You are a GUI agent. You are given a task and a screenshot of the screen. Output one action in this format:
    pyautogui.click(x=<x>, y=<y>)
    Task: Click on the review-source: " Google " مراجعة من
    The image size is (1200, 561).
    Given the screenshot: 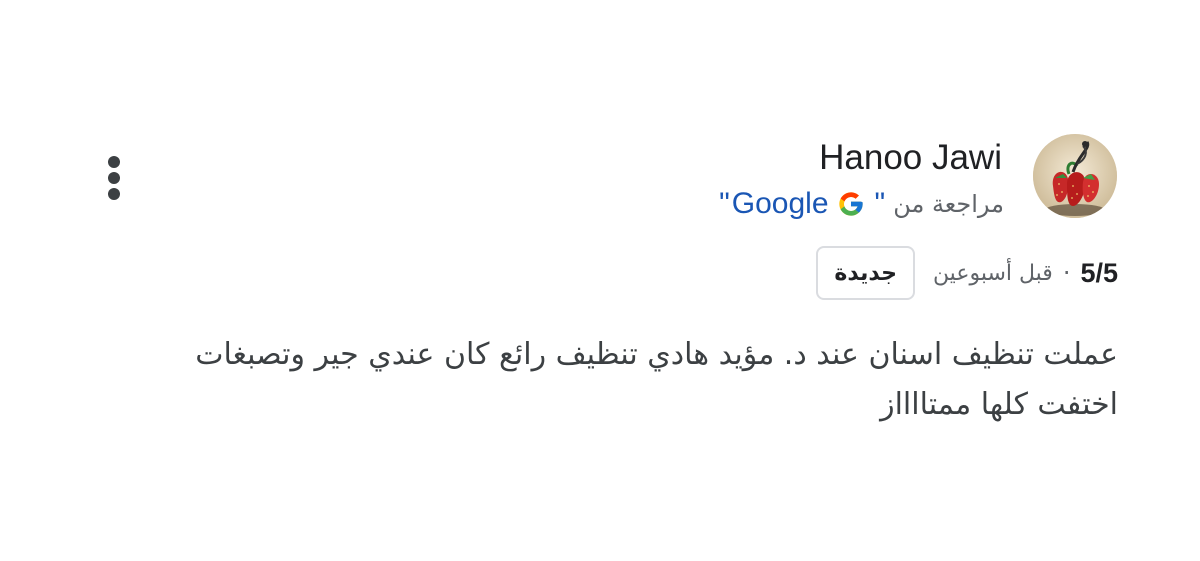 What is the action you would take?
    pyautogui.click(x=861, y=204)
    